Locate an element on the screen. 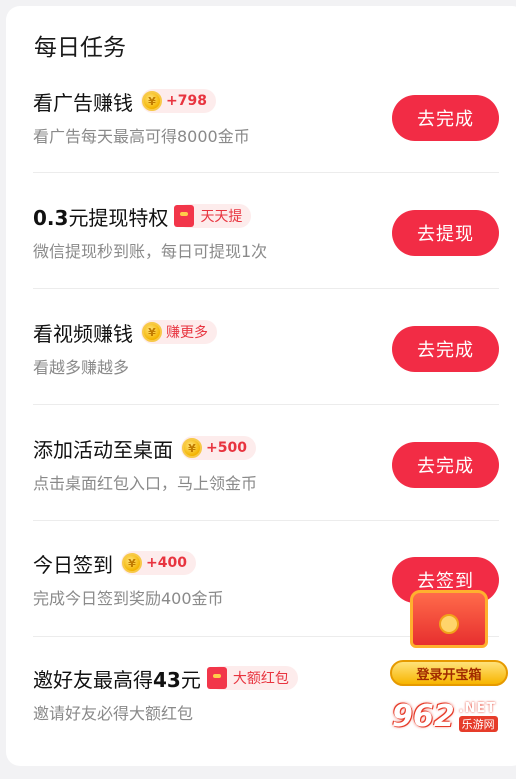 The width and height of the screenshot is (516, 779). reward-badge: 天天提 is located at coordinates (213, 216).